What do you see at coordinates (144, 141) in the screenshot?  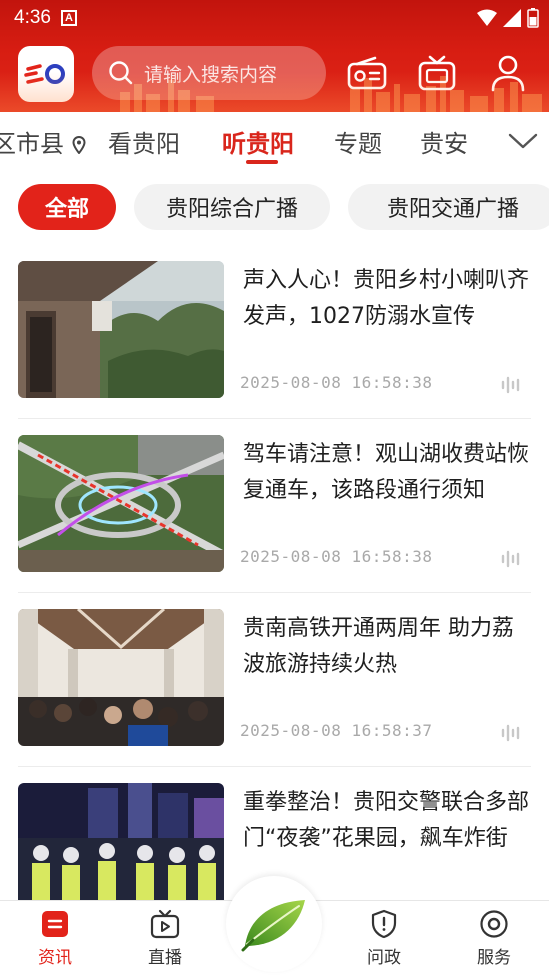 I see `tab-watch-guiyang: 看贵阳` at bounding box center [144, 141].